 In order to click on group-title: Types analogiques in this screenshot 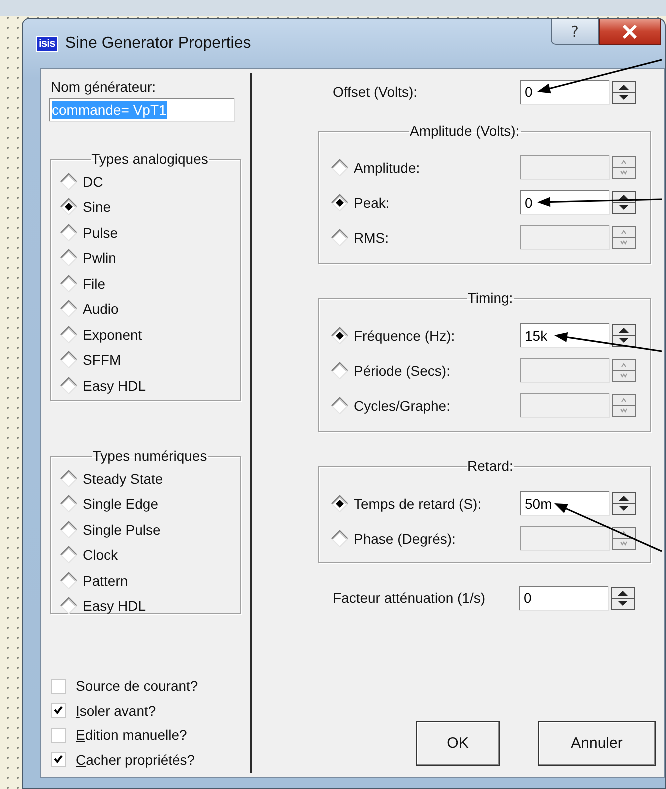, I will do `click(150, 159)`.